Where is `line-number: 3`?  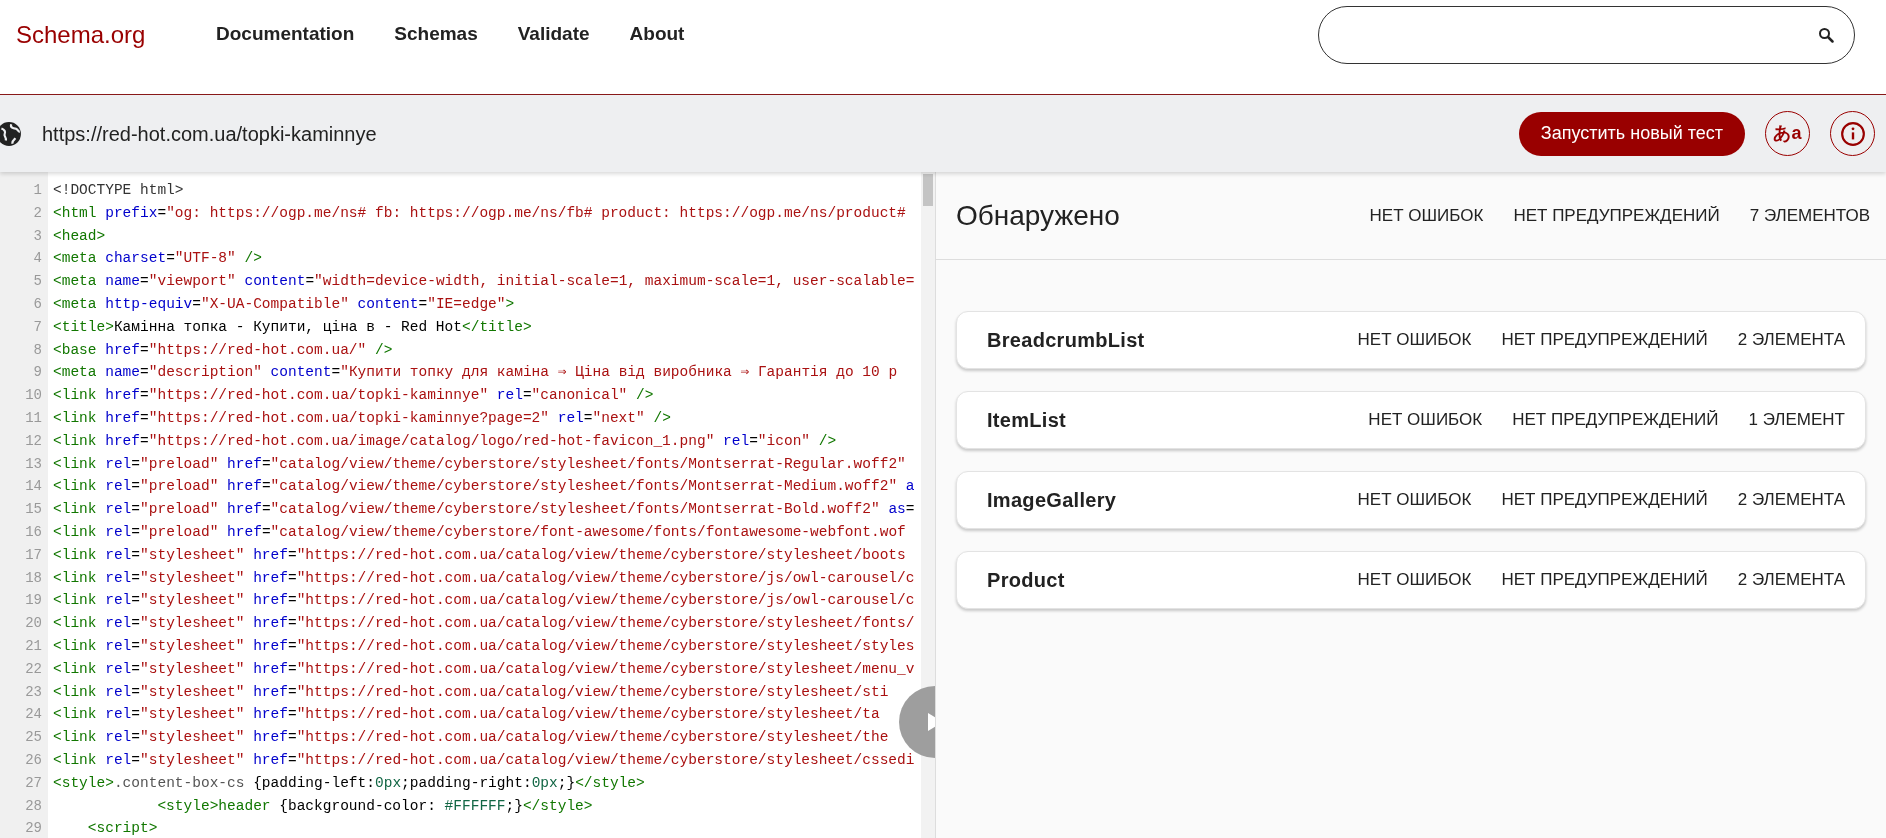
line-number: 3 is located at coordinates (37, 236).